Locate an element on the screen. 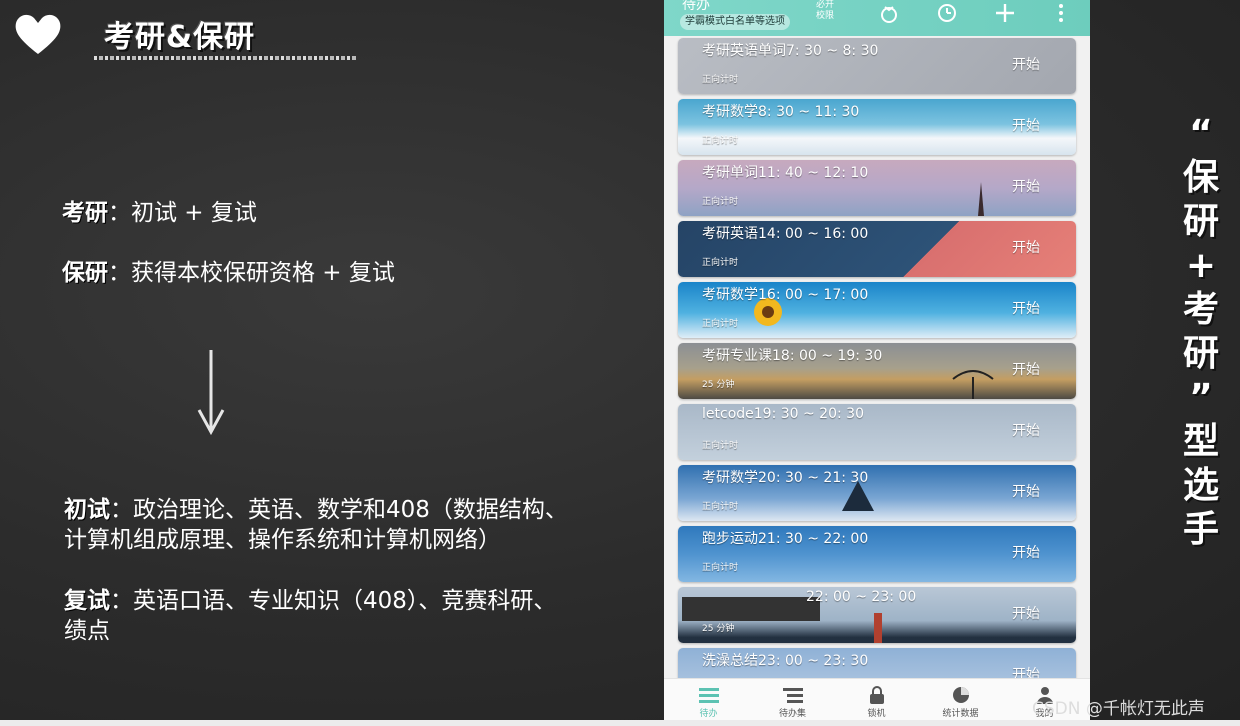  slogan-char: 型 is located at coordinates (1200, 441).